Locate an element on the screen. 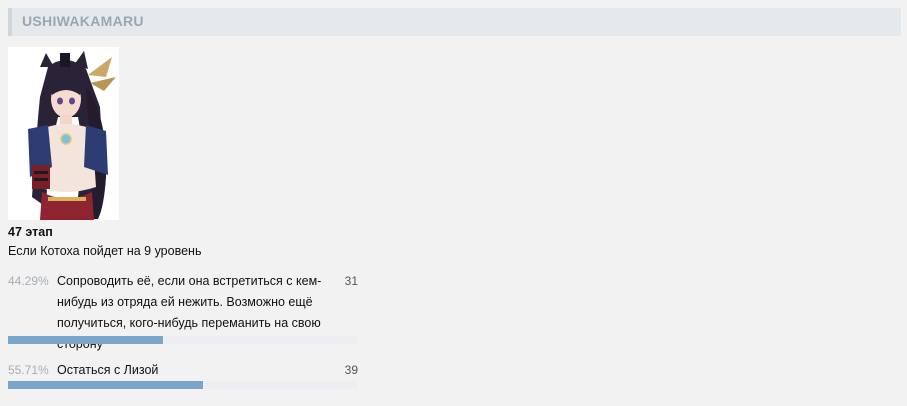  poll-question: Если Котоха пойдет на 9 уровень is located at coordinates (105, 251).